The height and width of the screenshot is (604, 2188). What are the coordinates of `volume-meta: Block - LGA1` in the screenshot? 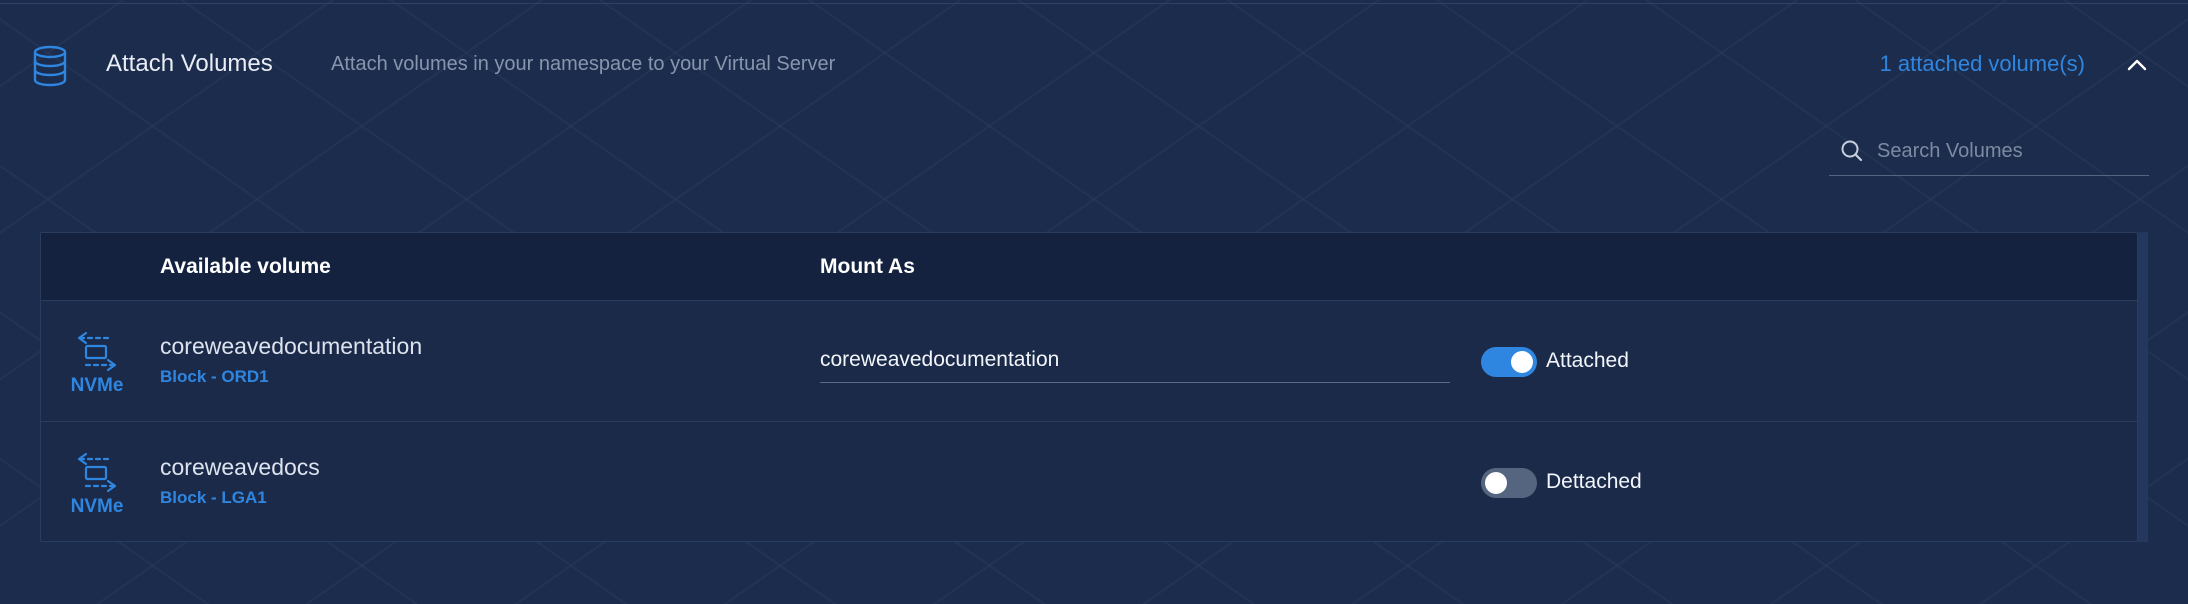 It's located at (213, 497).